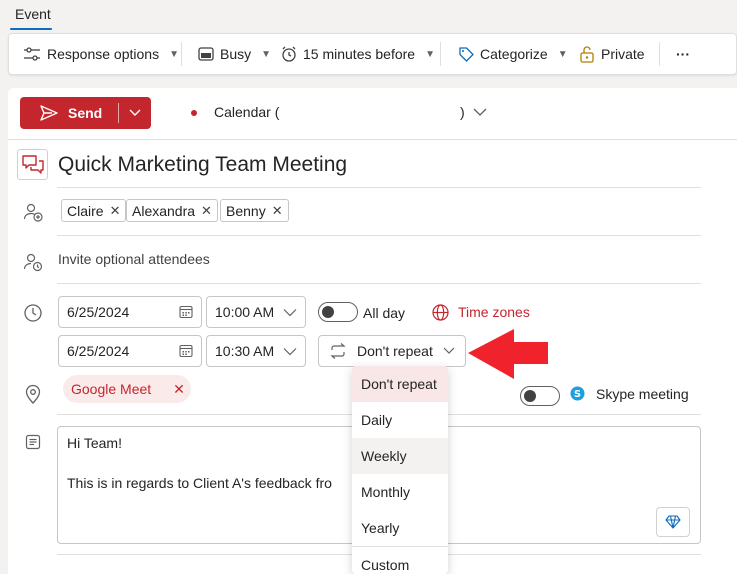 The height and width of the screenshot is (574, 737). I want to click on attendee-name: Alexandra, so click(164, 210).